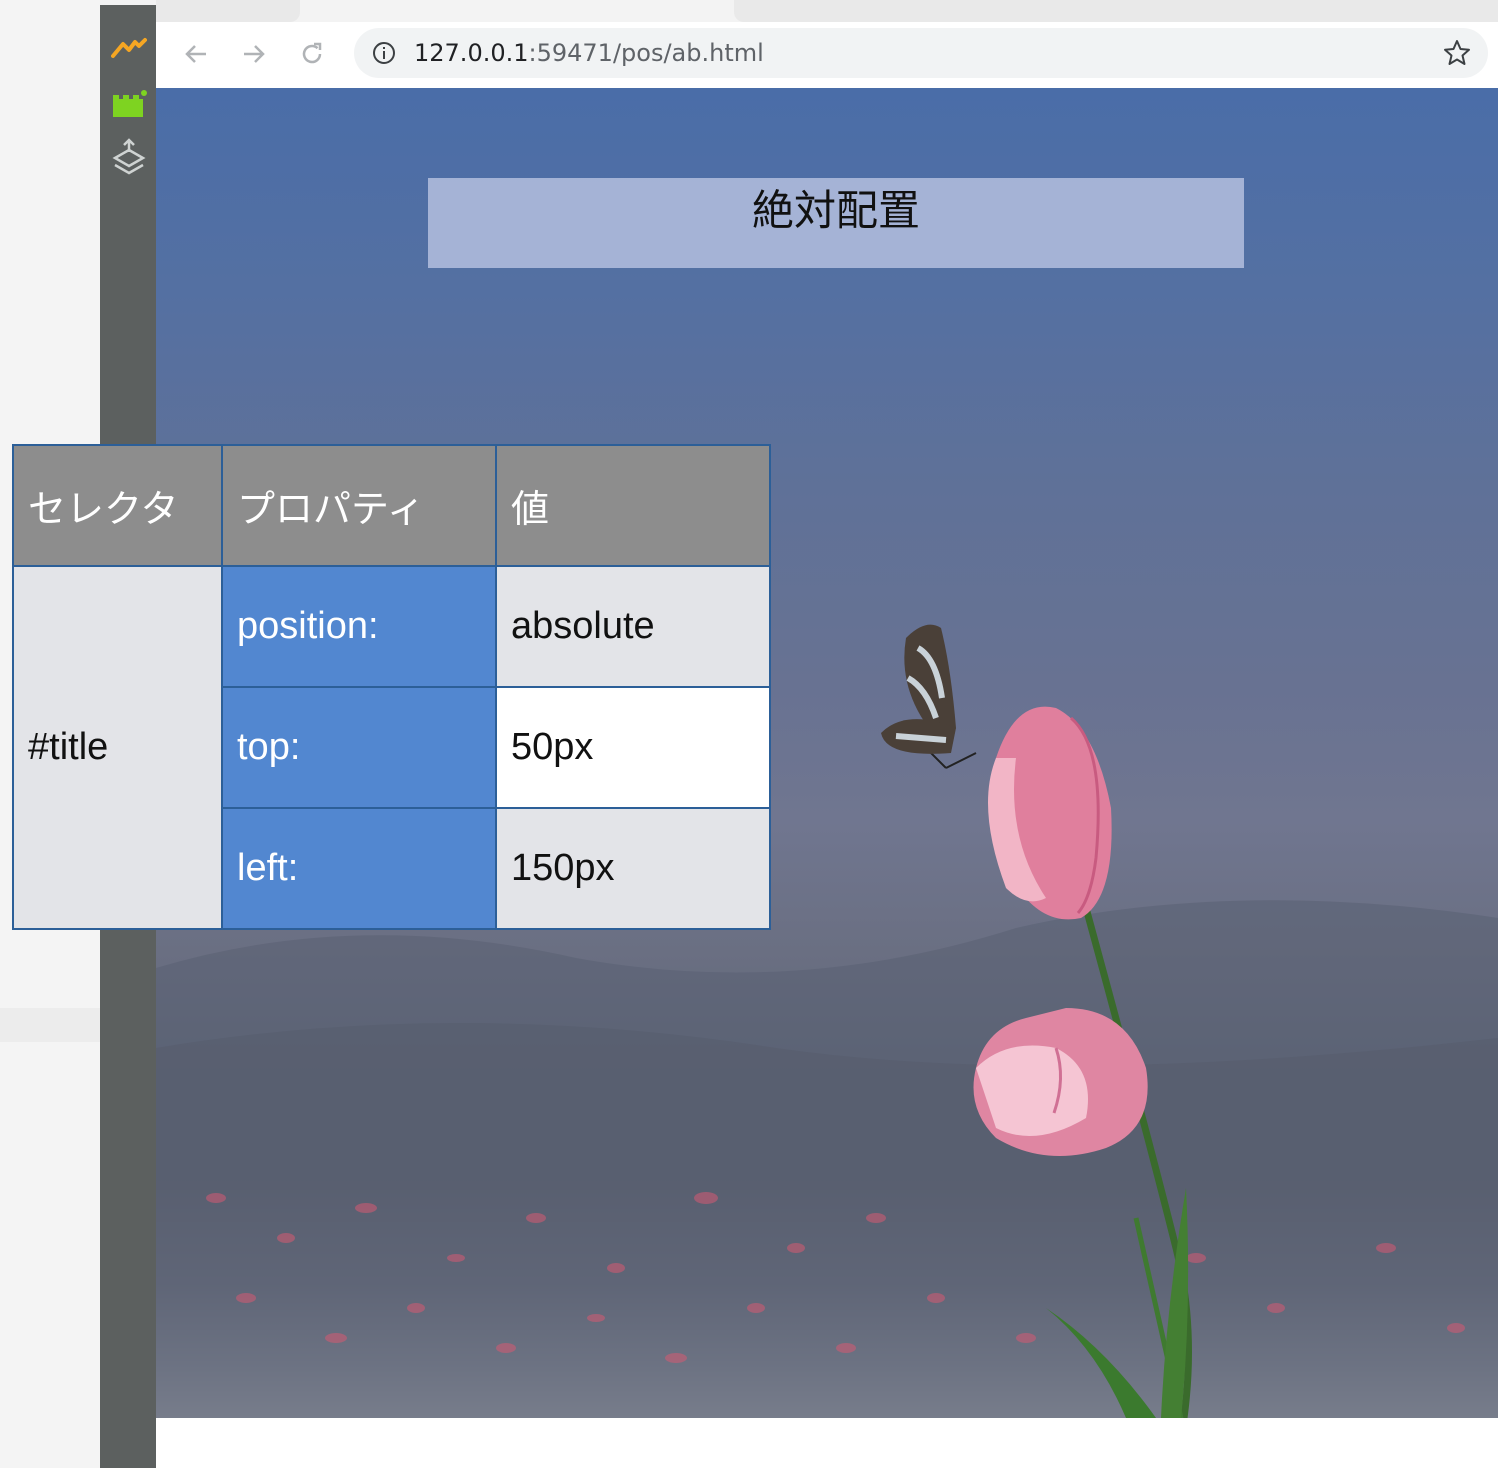  Describe the element at coordinates (827, 1443) in the screenshot. I see `page-bottom-area` at that location.